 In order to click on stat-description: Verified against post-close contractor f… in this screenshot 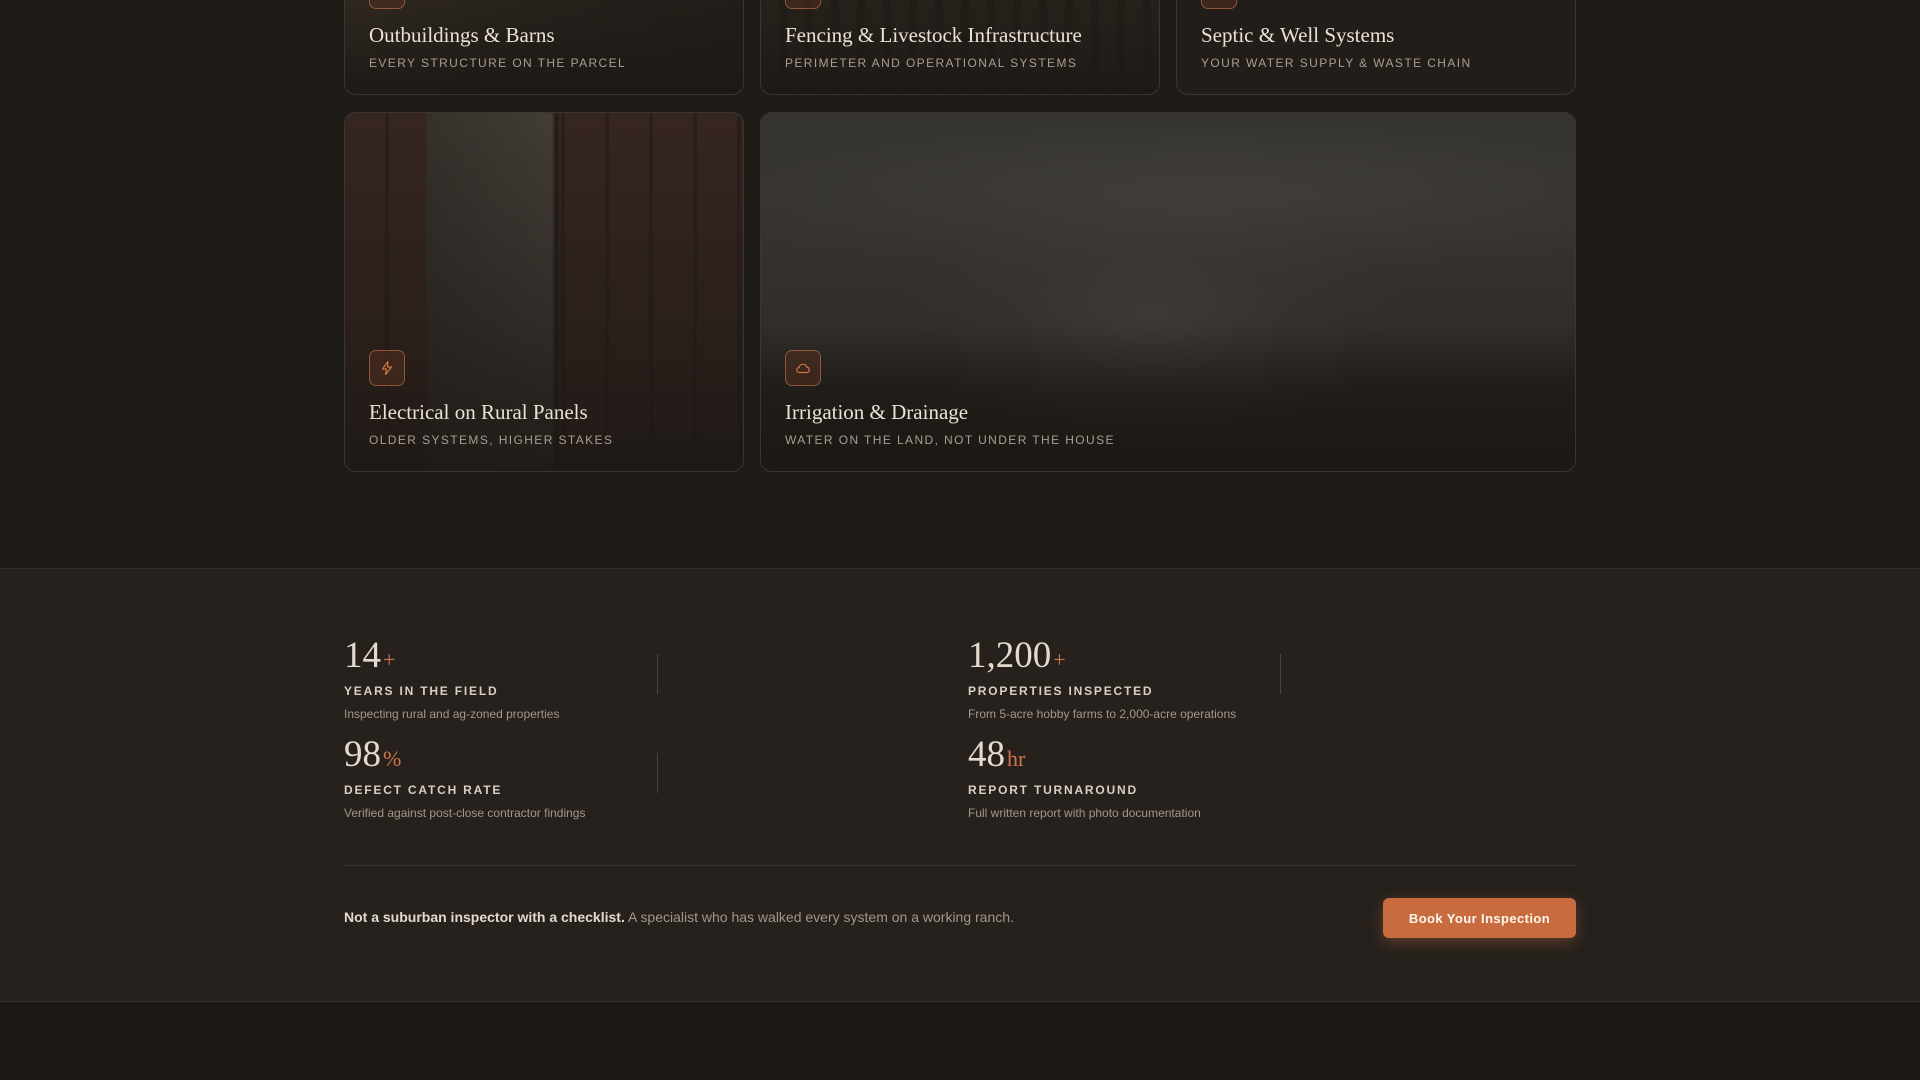, I will do `click(465, 813)`.